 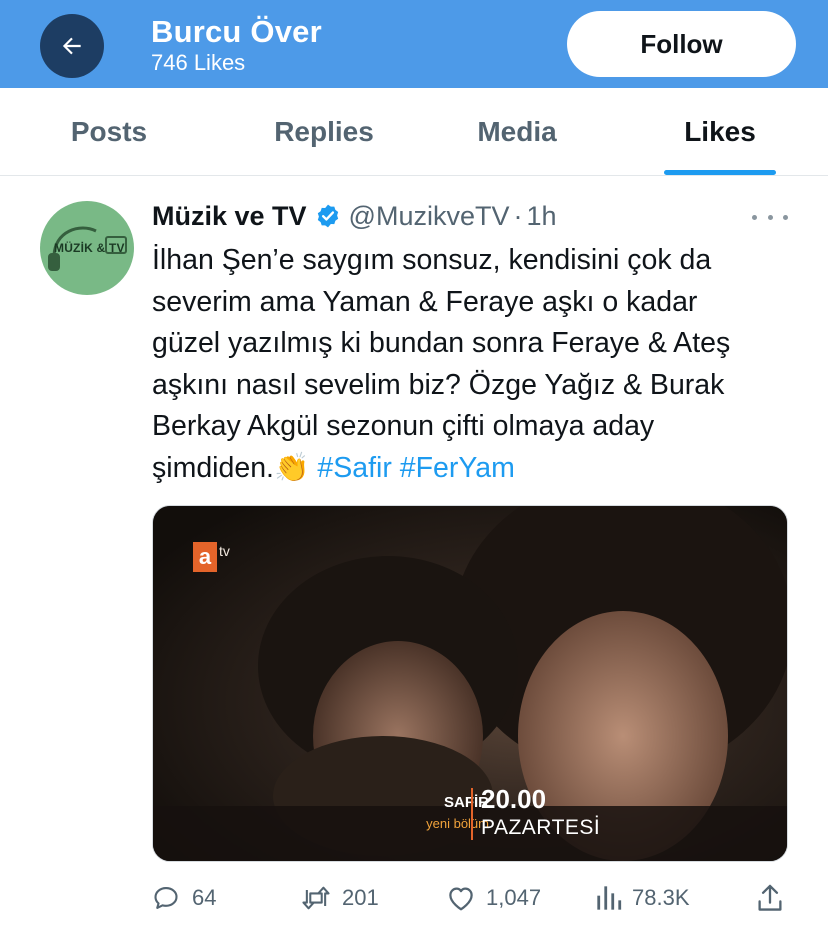 I want to click on arrow-left-icon, so click(x=71, y=46).